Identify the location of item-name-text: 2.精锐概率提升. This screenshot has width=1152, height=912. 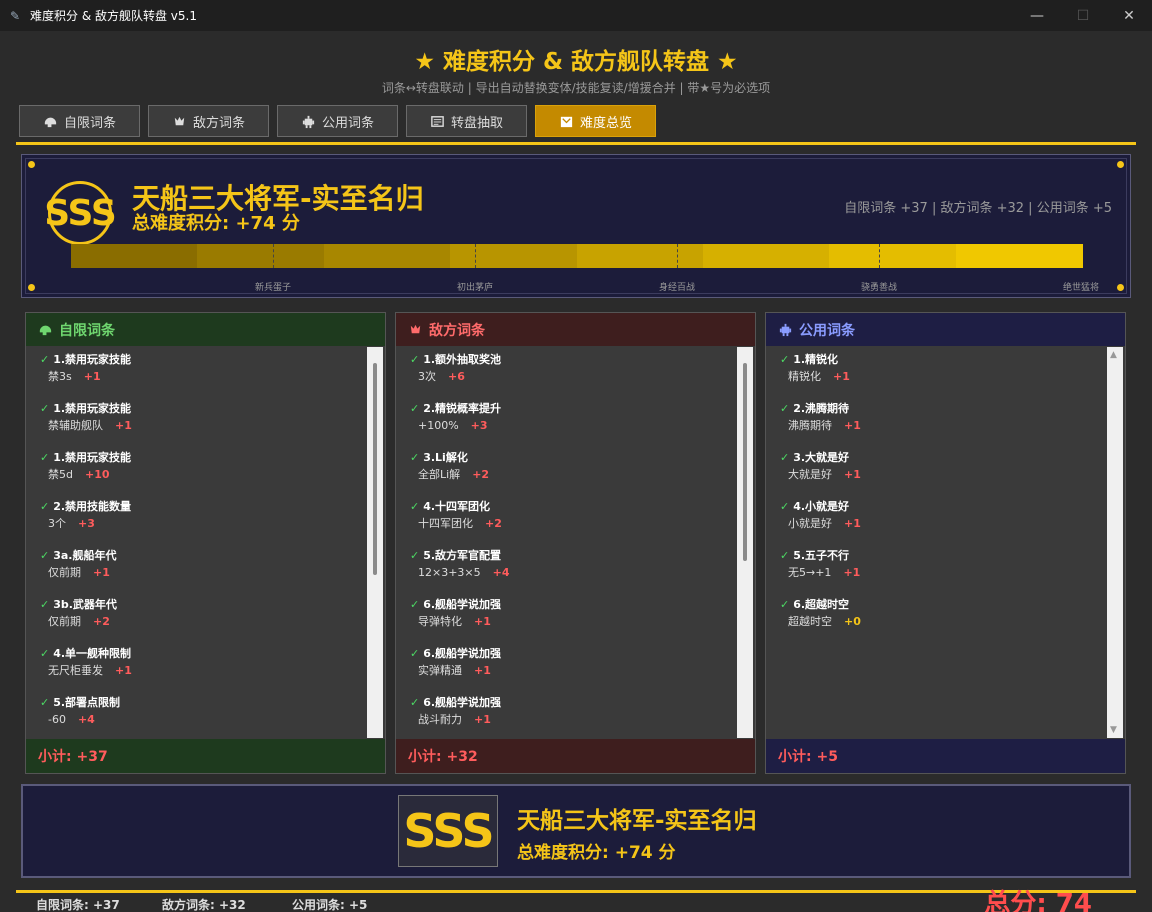
(462, 408).